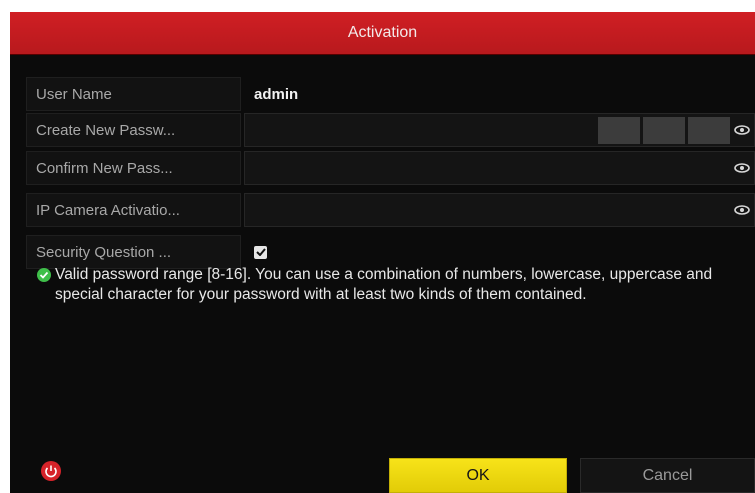 Image resolution: width=755 pixels, height=493 pixels. Describe the element at coordinates (499, 252) in the screenshot. I see `security-question-cell` at that location.